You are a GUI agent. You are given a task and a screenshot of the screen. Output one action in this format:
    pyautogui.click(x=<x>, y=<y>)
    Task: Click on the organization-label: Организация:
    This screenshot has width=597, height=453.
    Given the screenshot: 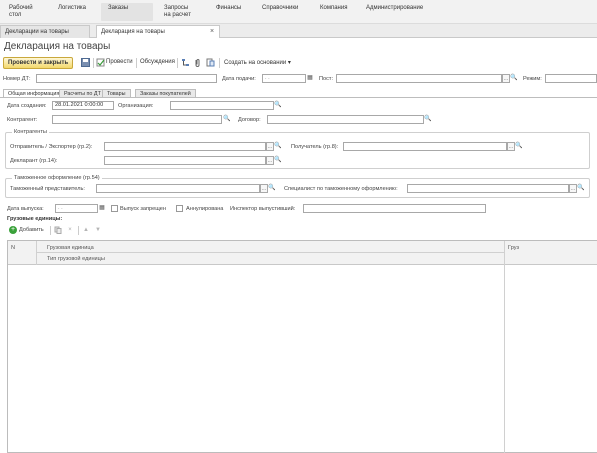 What is the action you would take?
    pyautogui.click(x=136, y=106)
    